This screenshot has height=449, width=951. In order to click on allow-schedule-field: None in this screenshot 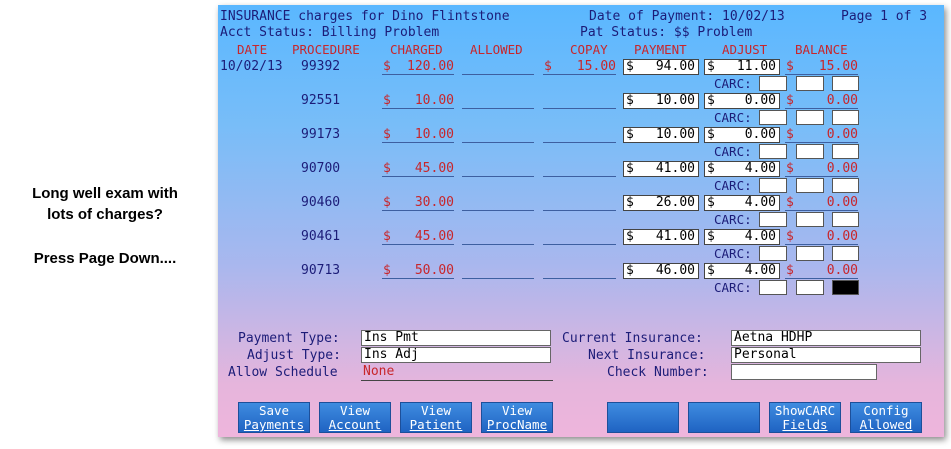, I will do `click(457, 372)`.